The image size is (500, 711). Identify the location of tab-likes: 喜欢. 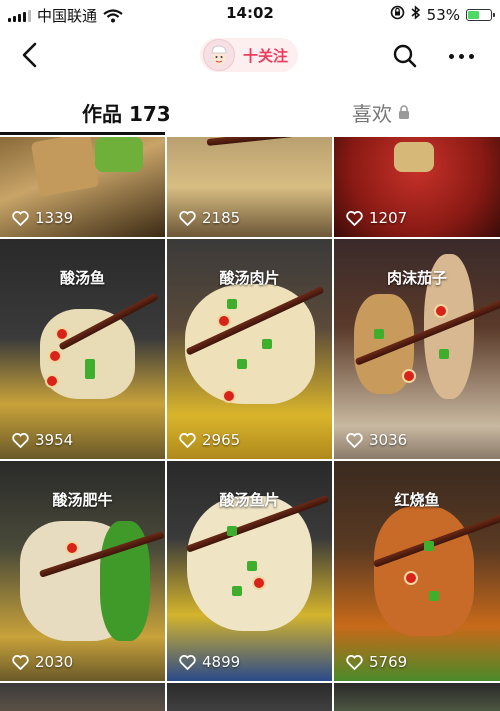
(381, 112).